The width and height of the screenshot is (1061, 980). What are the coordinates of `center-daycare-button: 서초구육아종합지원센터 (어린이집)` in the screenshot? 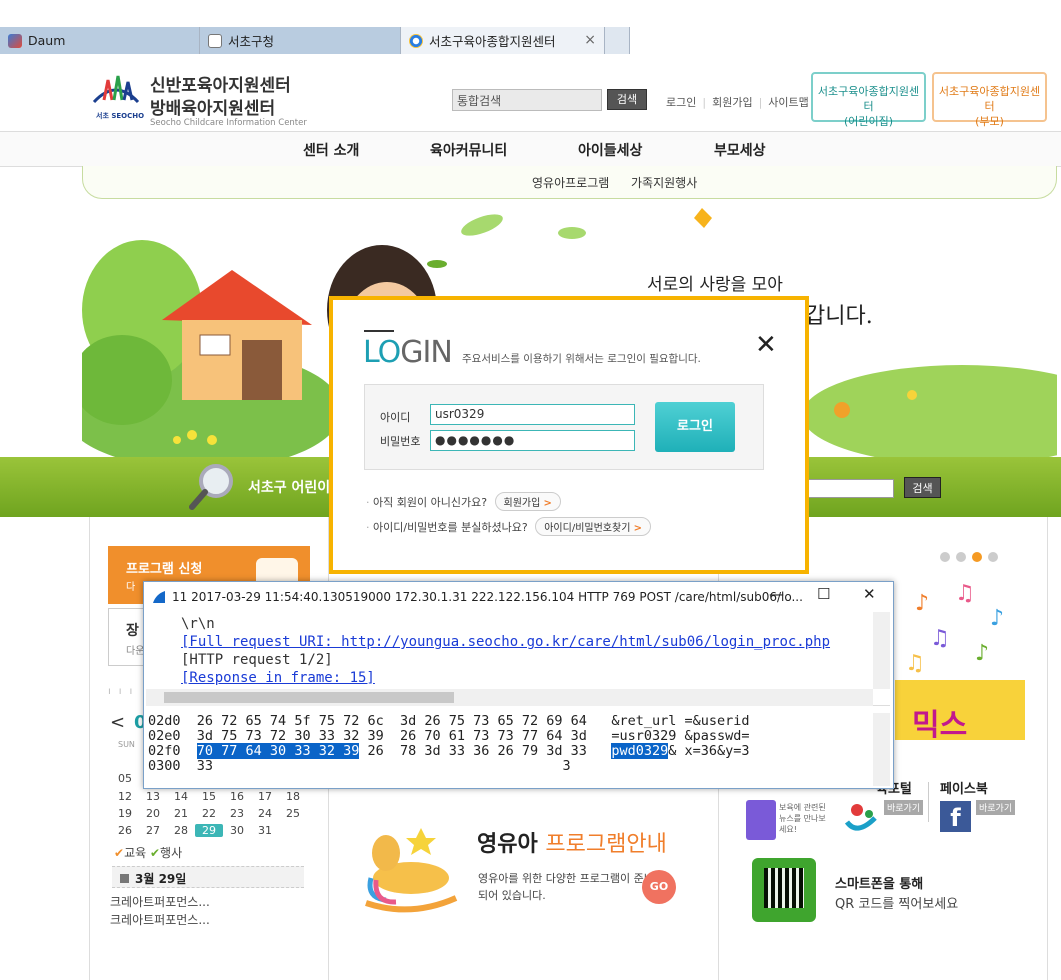 It's located at (868, 100).